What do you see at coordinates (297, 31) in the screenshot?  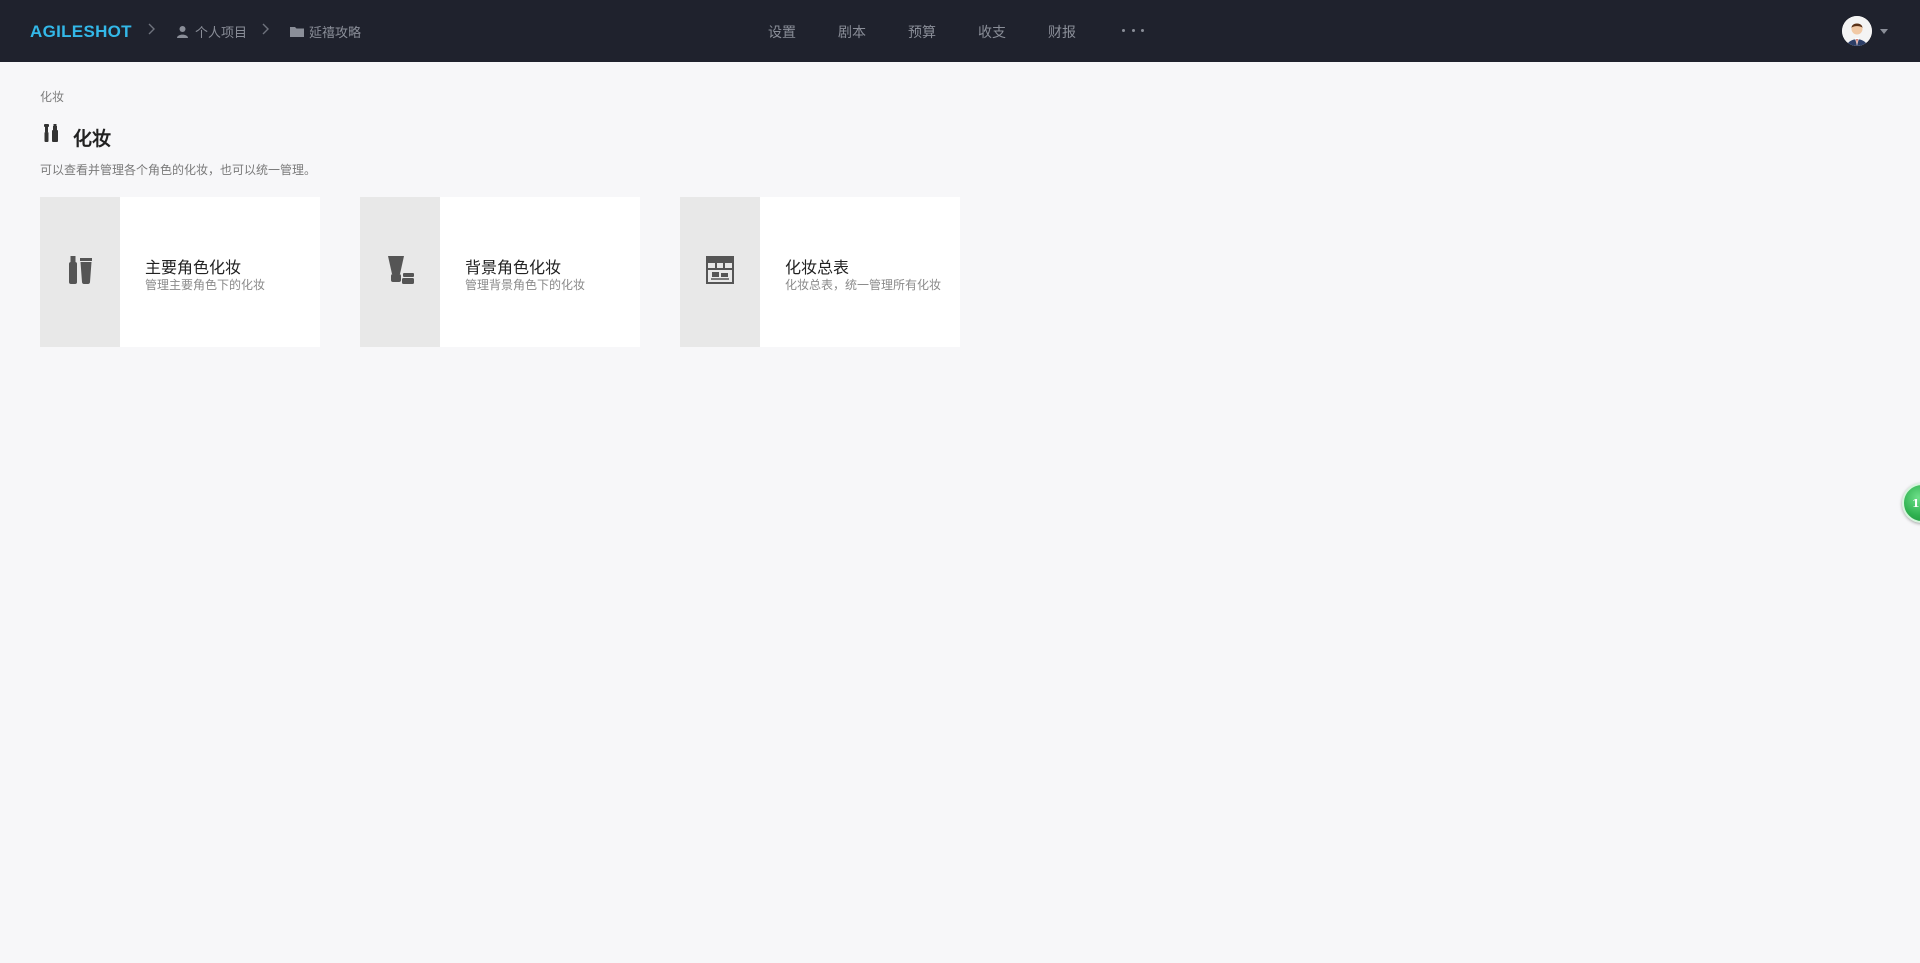 I see `folder-icon` at bounding box center [297, 31].